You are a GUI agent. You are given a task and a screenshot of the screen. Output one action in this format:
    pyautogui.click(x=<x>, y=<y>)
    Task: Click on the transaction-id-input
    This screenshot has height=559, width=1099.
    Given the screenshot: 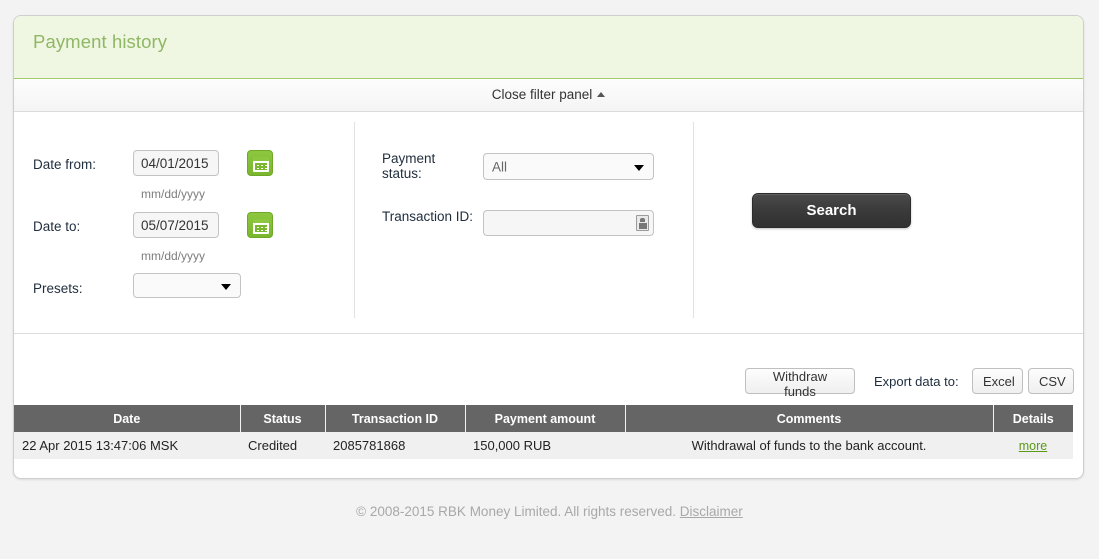 What is the action you would take?
    pyautogui.click(x=568, y=223)
    